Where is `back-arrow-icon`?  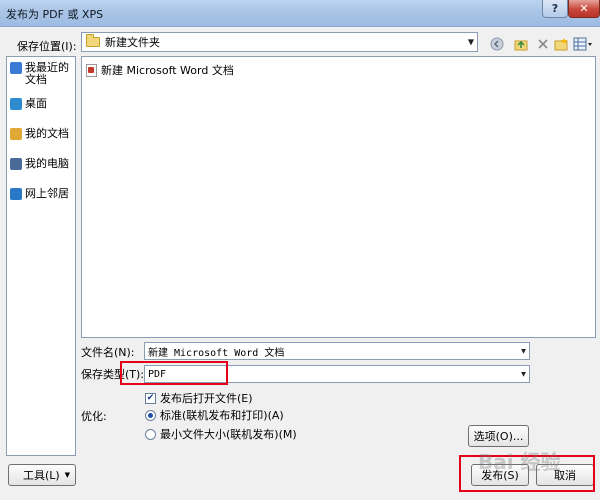
back-arrow-icon is located at coordinates (497, 44).